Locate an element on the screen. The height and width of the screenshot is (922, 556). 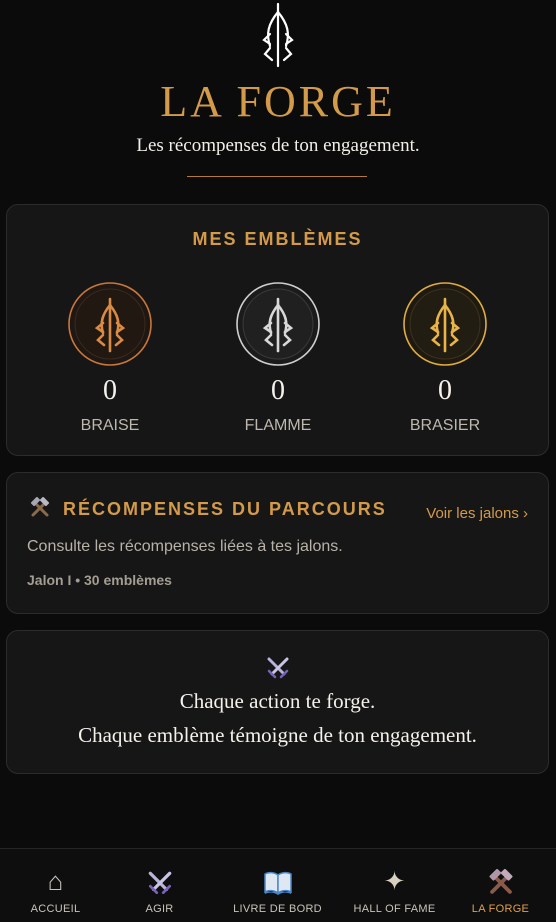
nav-label: LA FORGE is located at coordinates (500, 909).